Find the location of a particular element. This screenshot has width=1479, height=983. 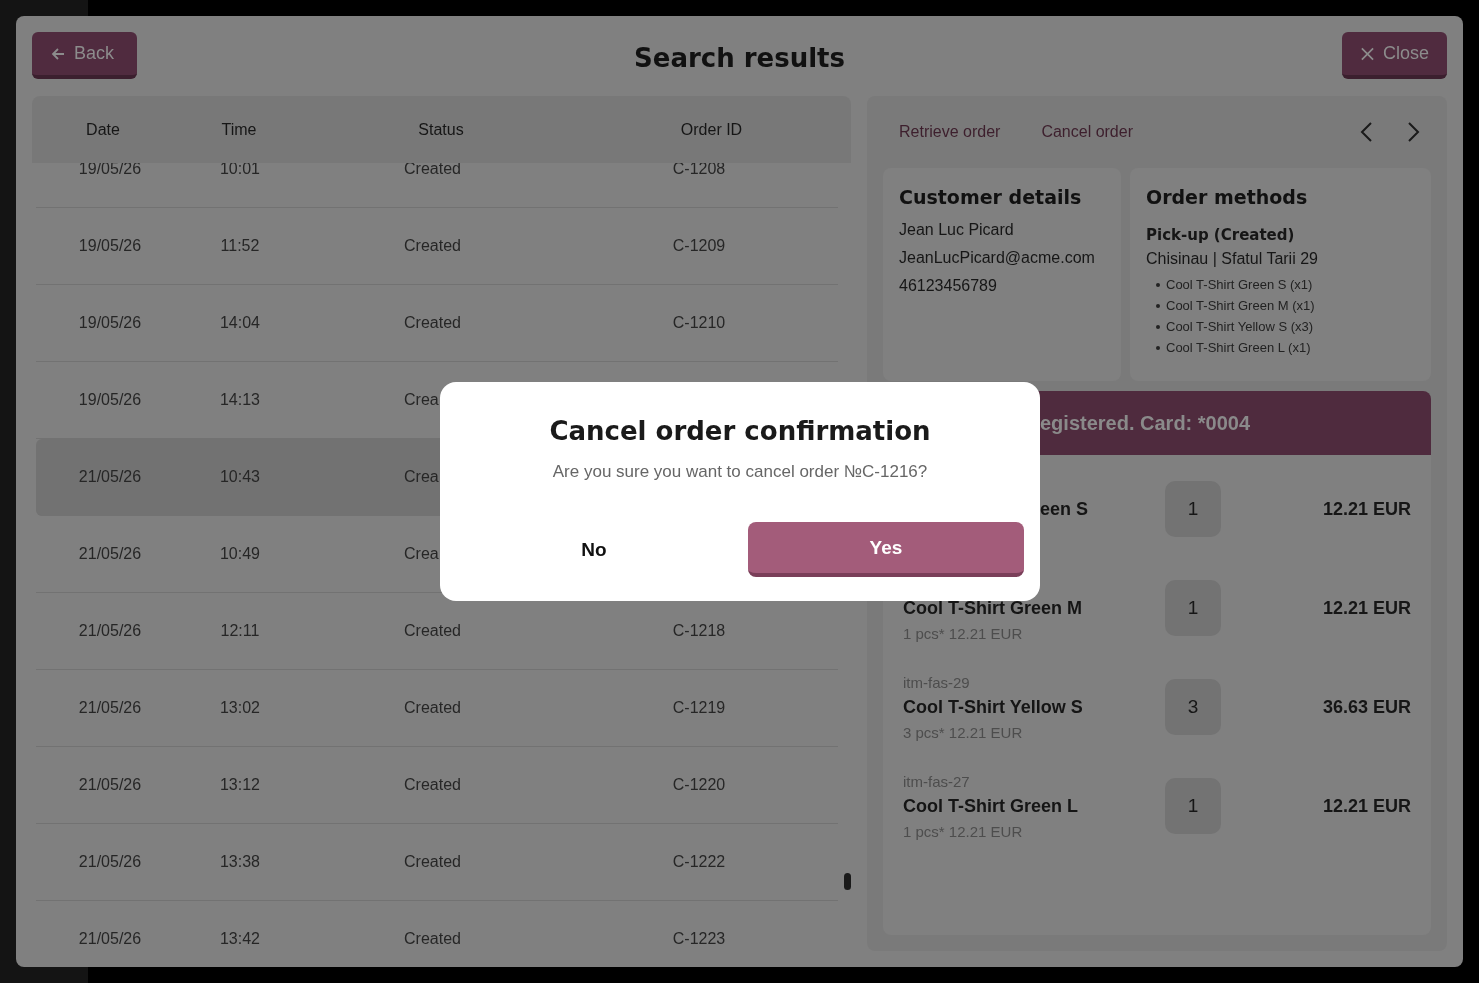

item-total: 36.63 EUR is located at coordinates (1366, 707).